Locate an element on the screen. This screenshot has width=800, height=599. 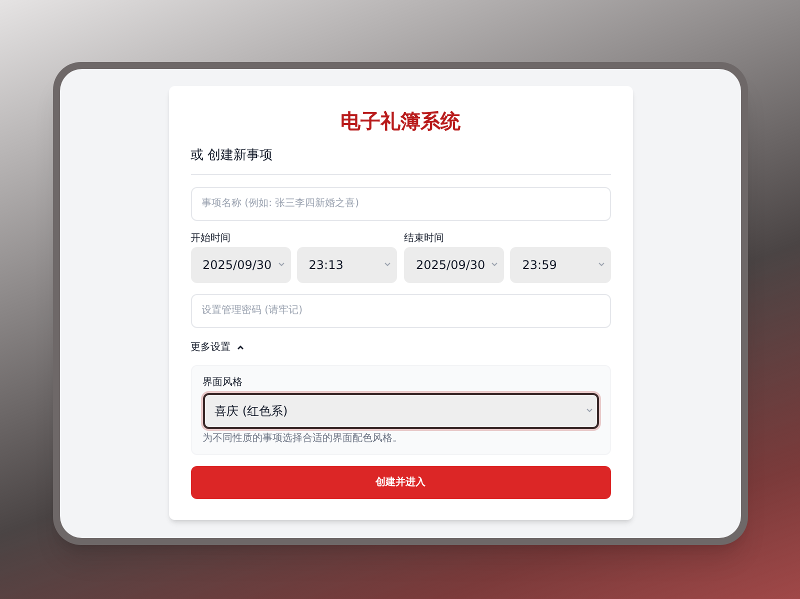
password-field: 设置管理密码 (请牢记) is located at coordinates (400, 311).